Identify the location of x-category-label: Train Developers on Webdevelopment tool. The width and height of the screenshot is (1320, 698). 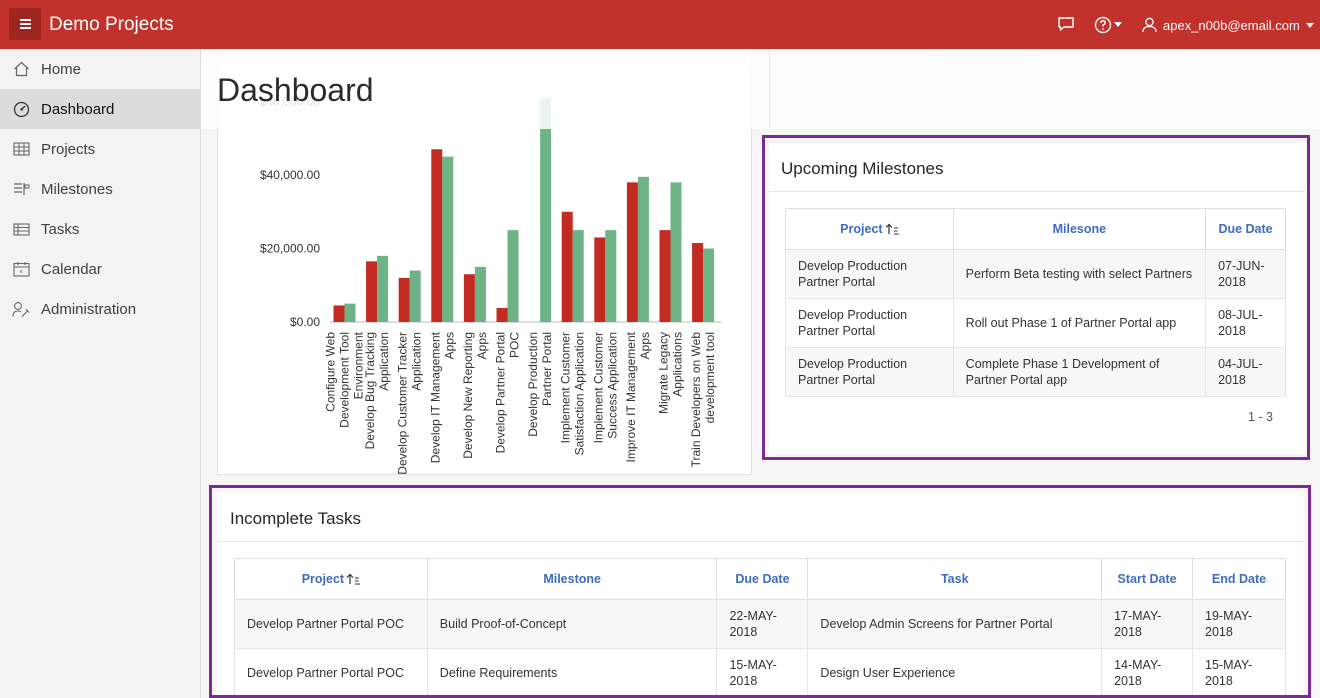
(703, 400).